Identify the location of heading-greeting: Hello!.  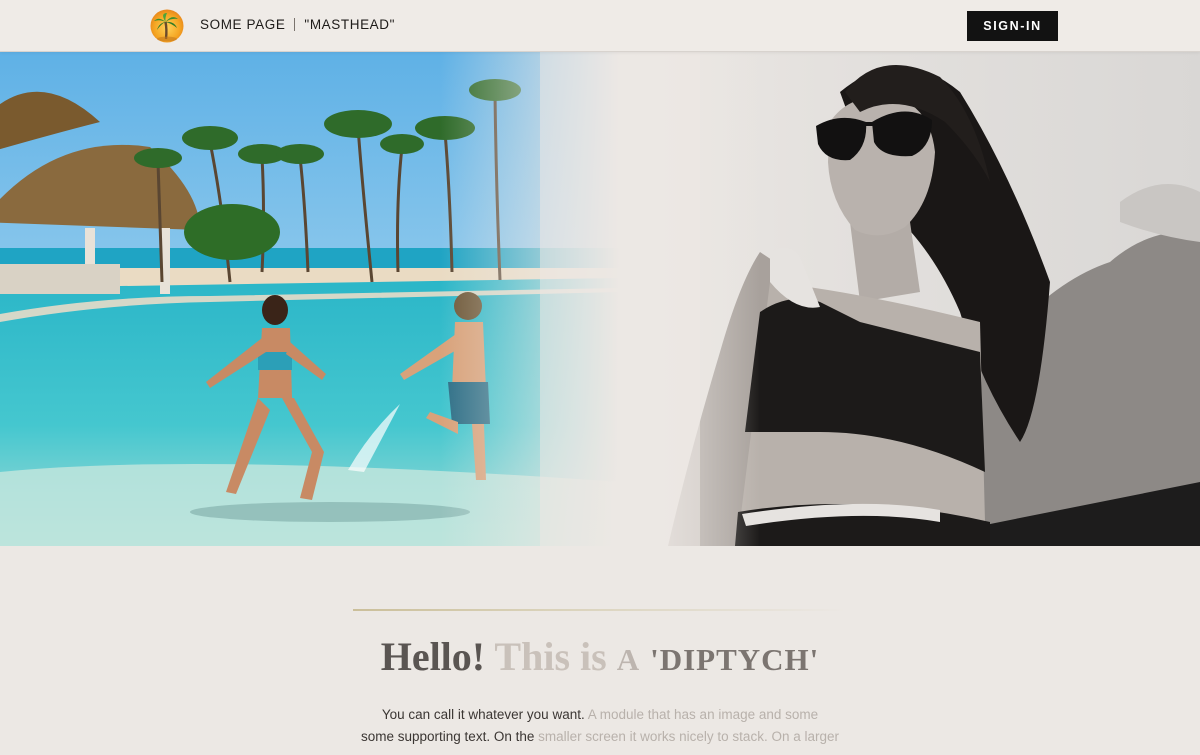
(433, 656).